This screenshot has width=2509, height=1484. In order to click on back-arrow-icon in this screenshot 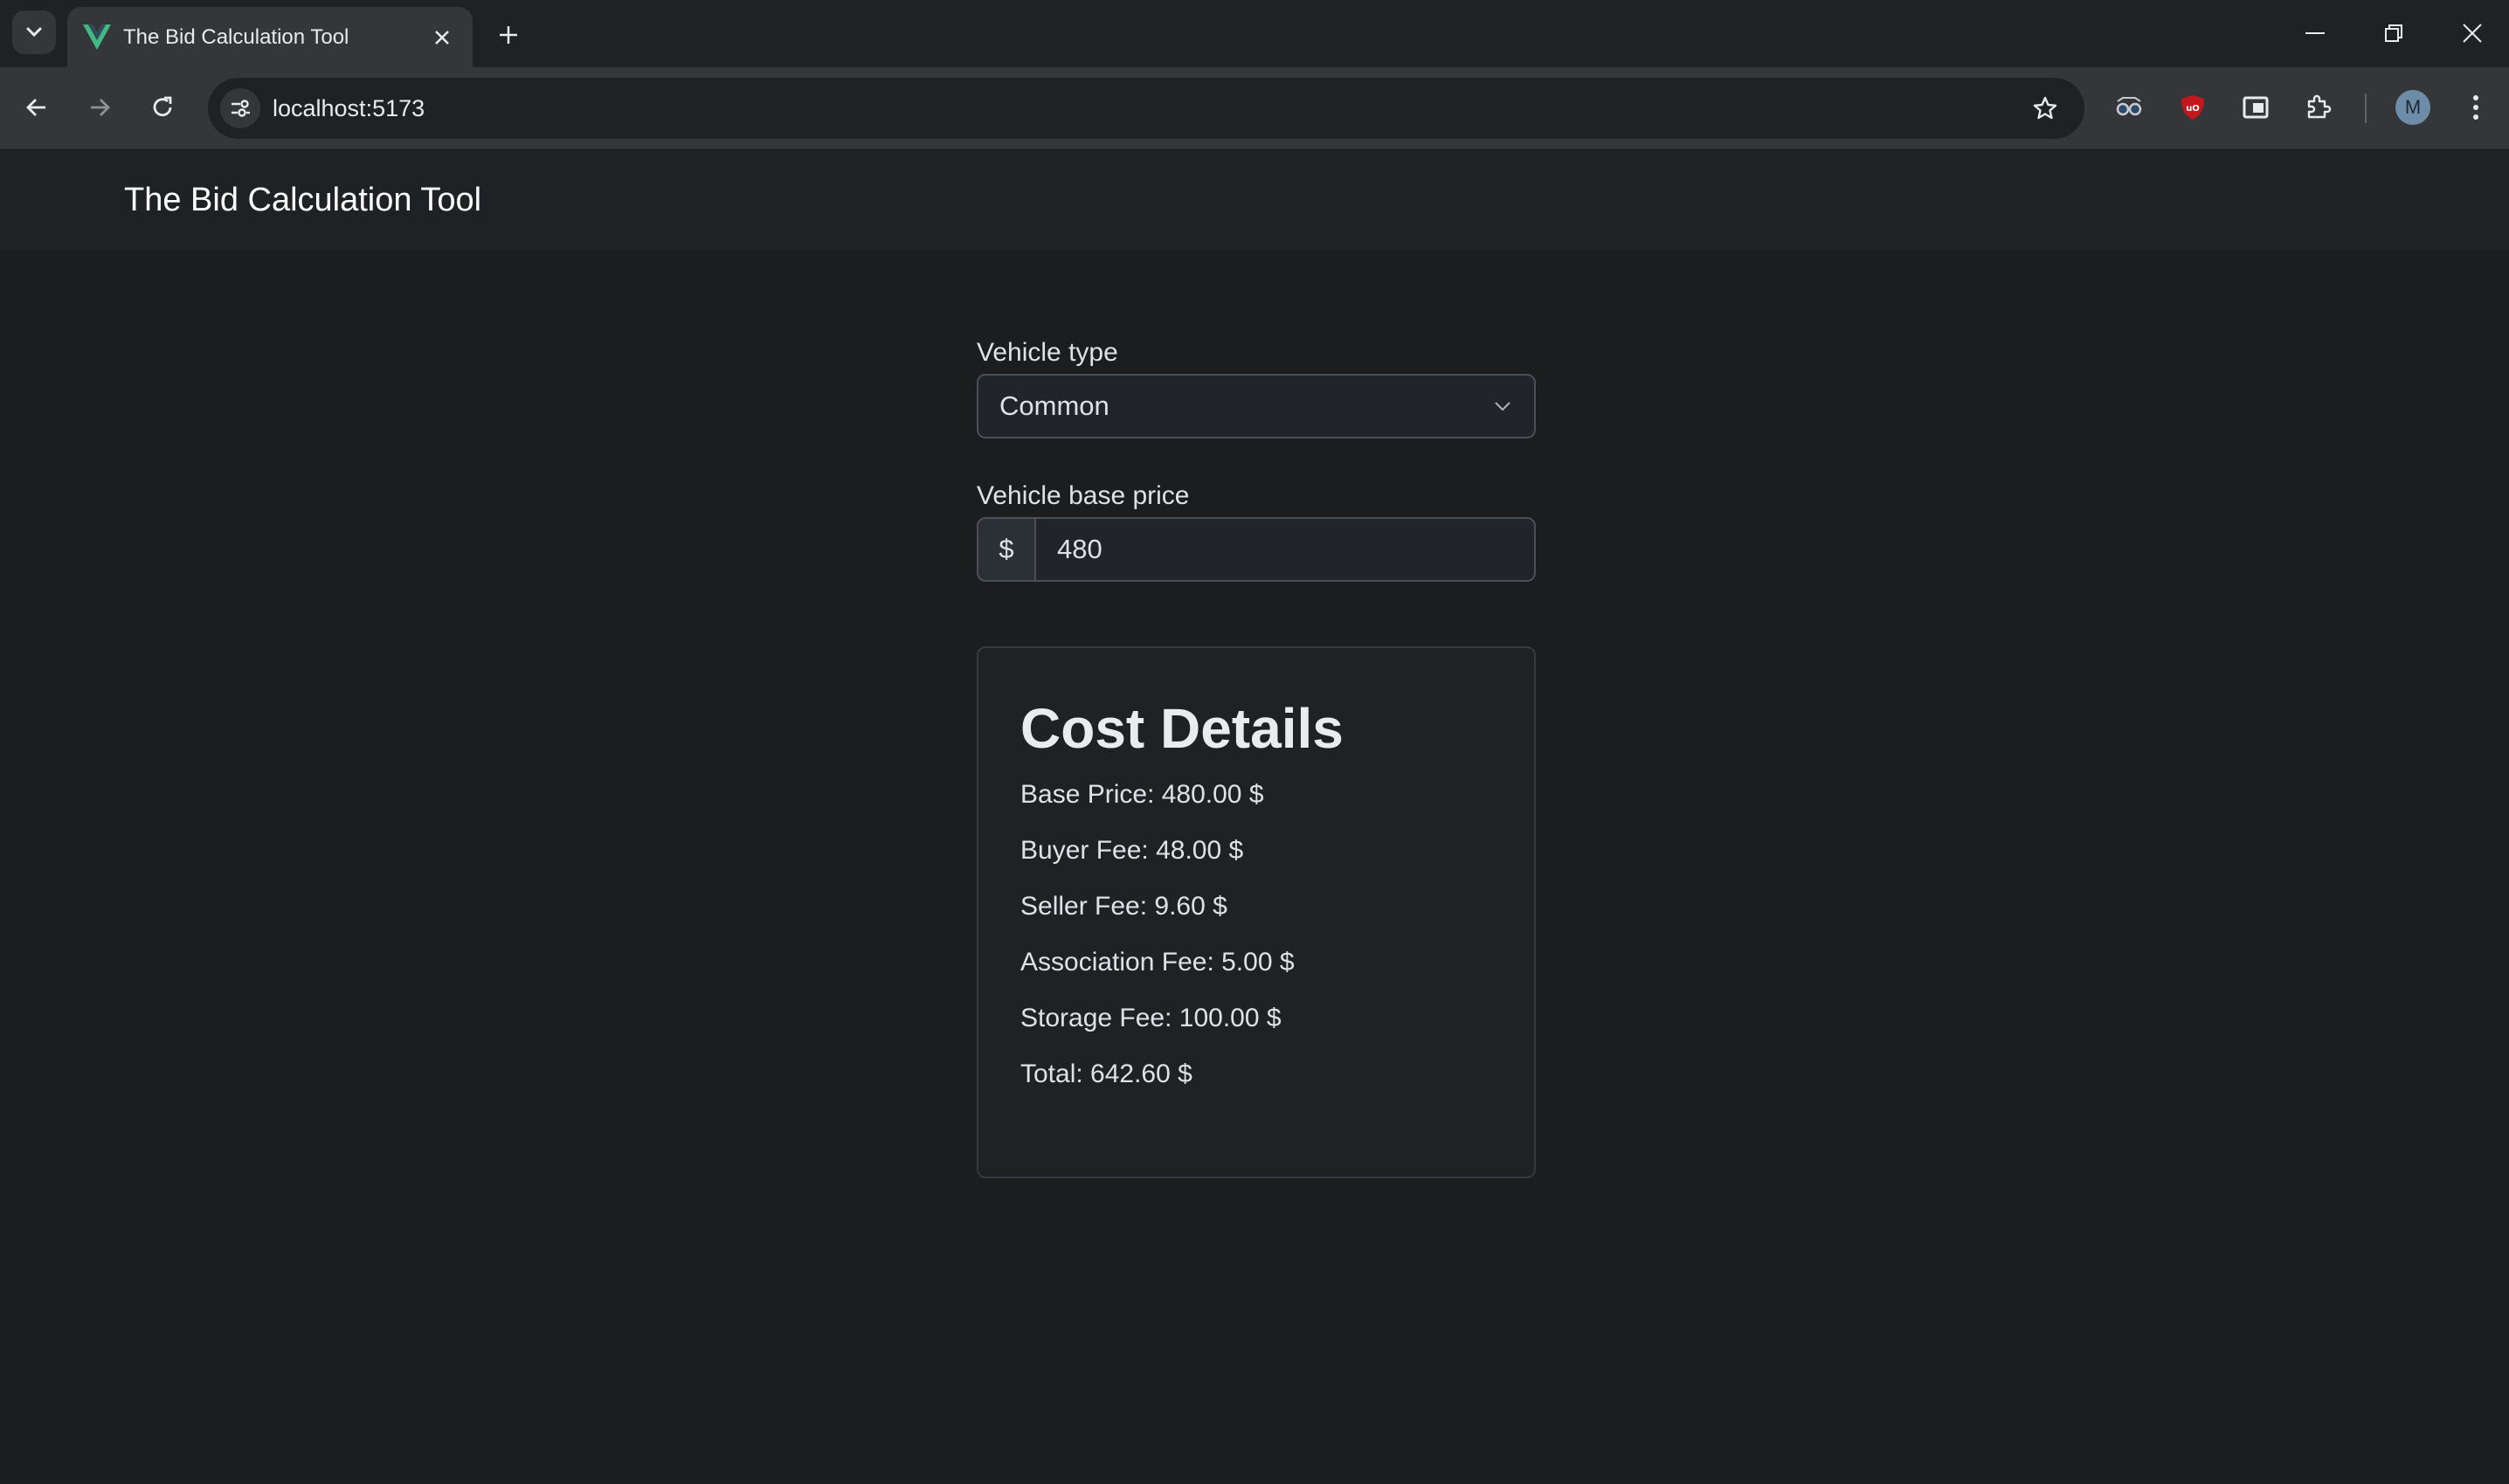, I will do `click(35, 107)`.